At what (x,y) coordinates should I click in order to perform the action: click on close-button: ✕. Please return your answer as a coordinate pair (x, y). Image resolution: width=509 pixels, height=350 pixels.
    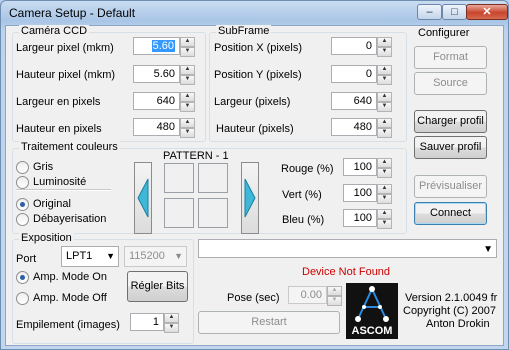
    Looking at the image, I should click on (487, 12).